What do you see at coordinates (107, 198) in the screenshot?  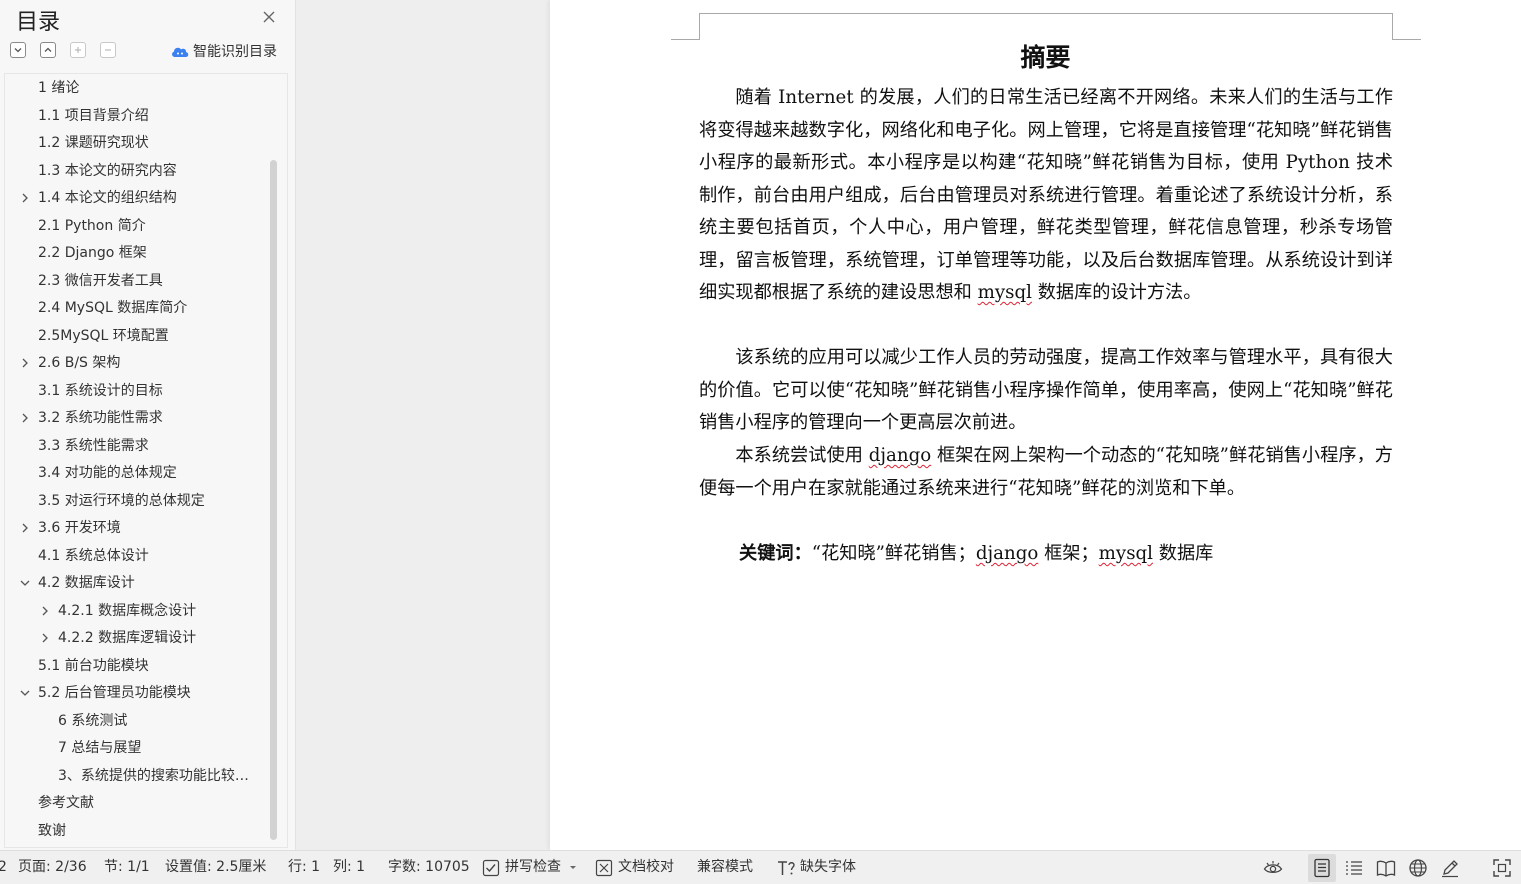 I see `toc-item-label: 1.4 本论文的组织结构` at bounding box center [107, 198].